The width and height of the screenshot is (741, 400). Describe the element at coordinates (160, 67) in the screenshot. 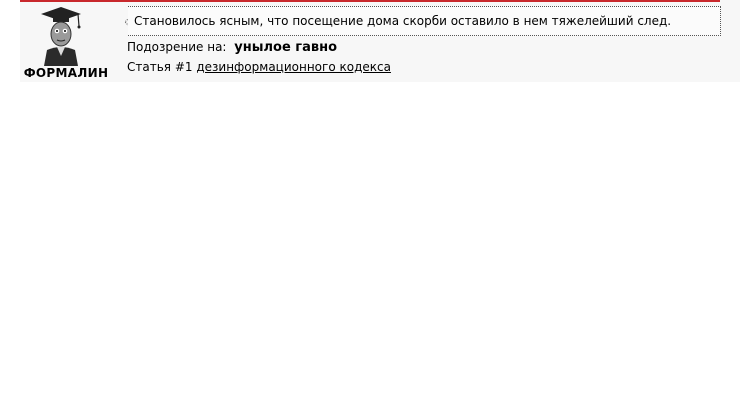

I see `article-prefix: Статья #1` at that location.